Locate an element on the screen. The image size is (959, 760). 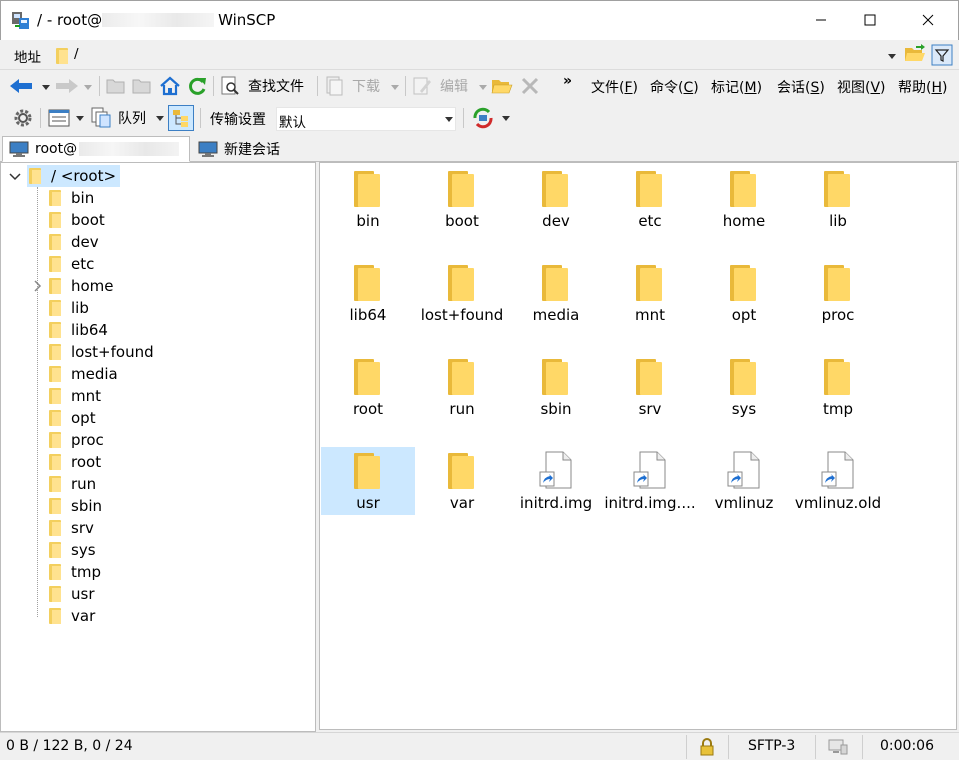
tree-item: dev is located at coordinates (74, 242).